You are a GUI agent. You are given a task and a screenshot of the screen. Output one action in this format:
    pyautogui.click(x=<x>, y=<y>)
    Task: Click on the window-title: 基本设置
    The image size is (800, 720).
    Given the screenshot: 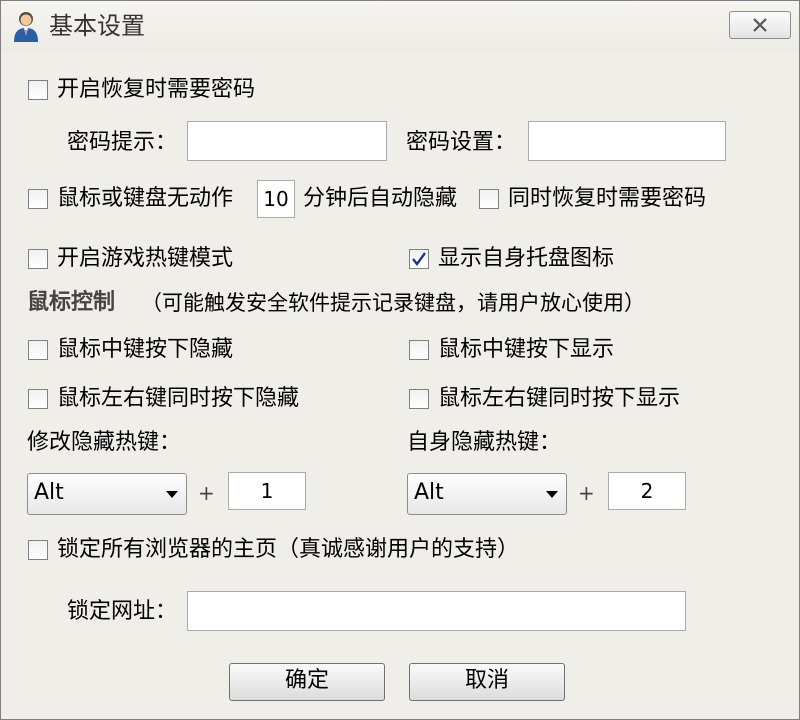 What is the action you would take?
    pyautogui.click(x=97, y=26)
    